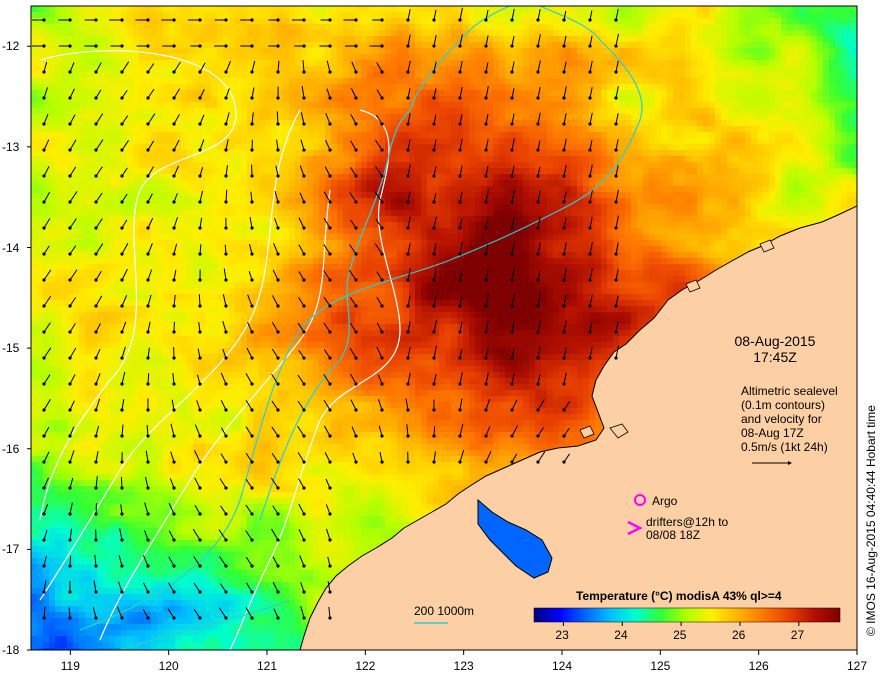  I want to click on altimetry-line-1: Altimetric sealevel, so click(789, 391).